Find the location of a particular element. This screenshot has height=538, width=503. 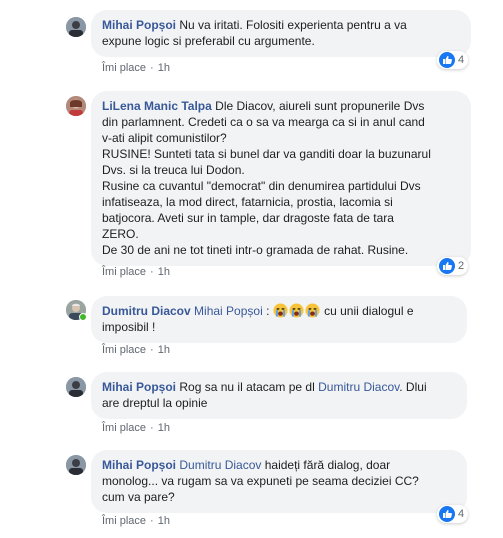

online-status-icon is located at coordinates (83, 317).